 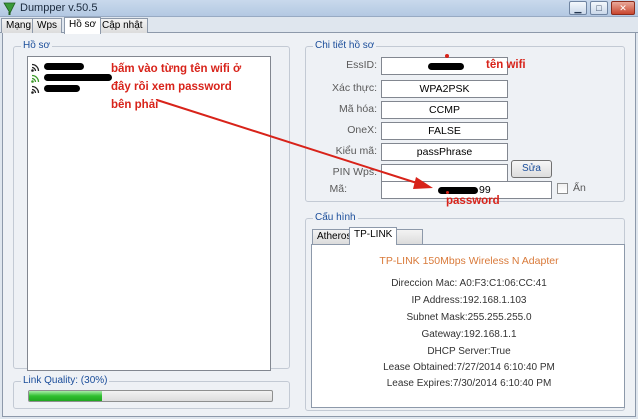 I want to click on link-quality-bar, so click(x=150, y=396).